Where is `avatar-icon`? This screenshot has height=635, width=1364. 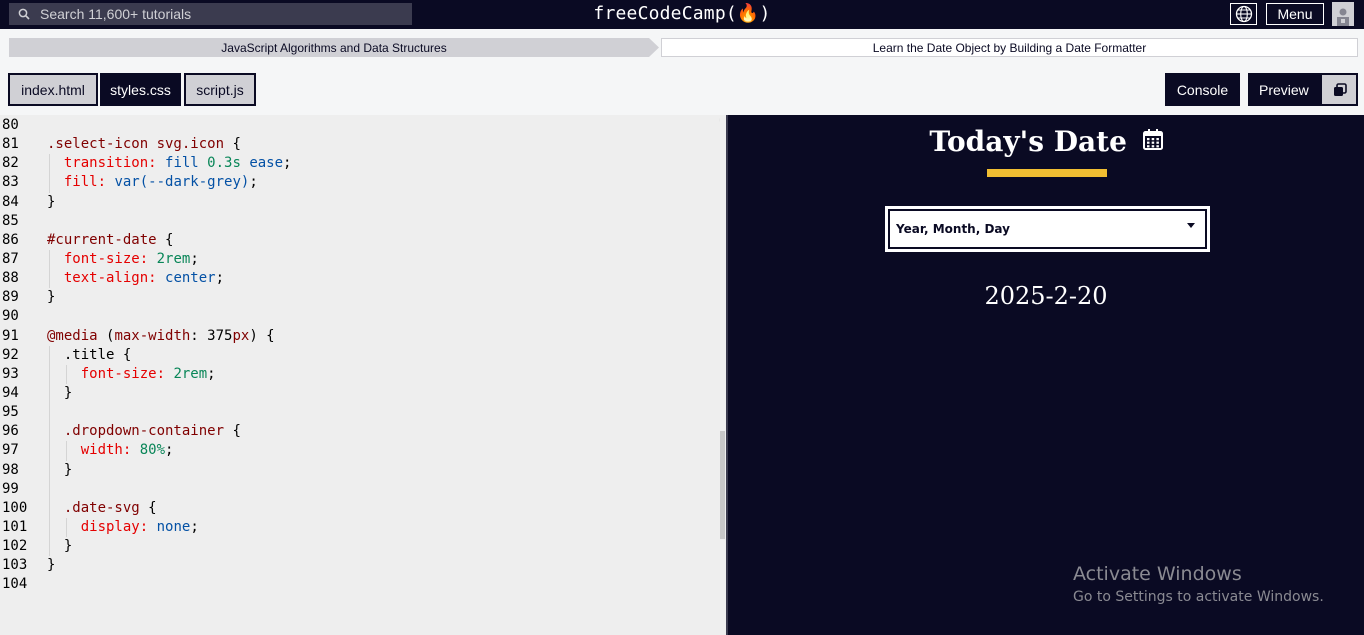
avatar-icon is located at coordinates (1343, 14).